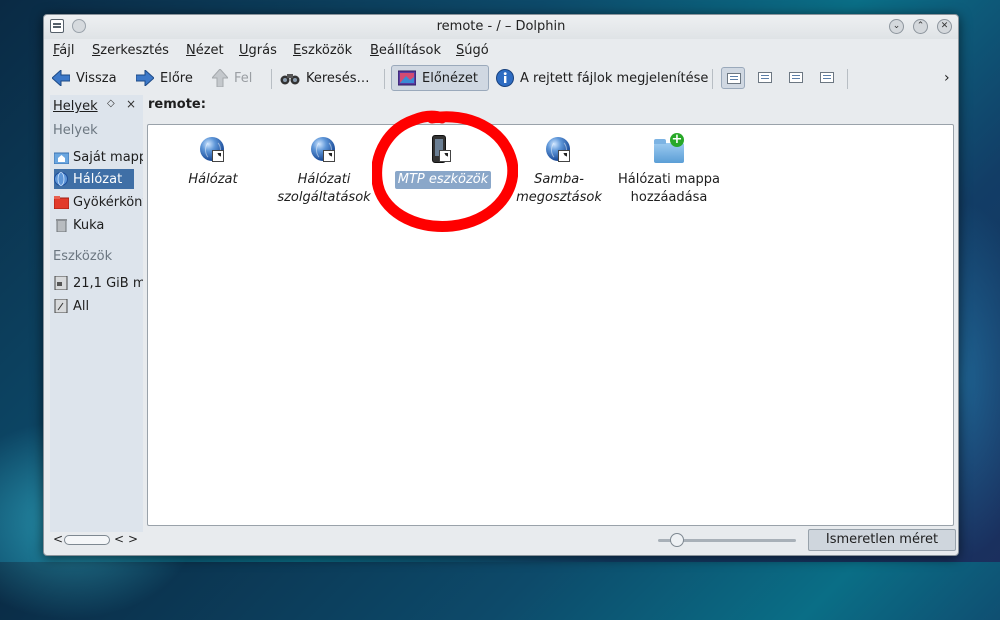  I want to click on menu-file: Fájl, so click(64, 50).